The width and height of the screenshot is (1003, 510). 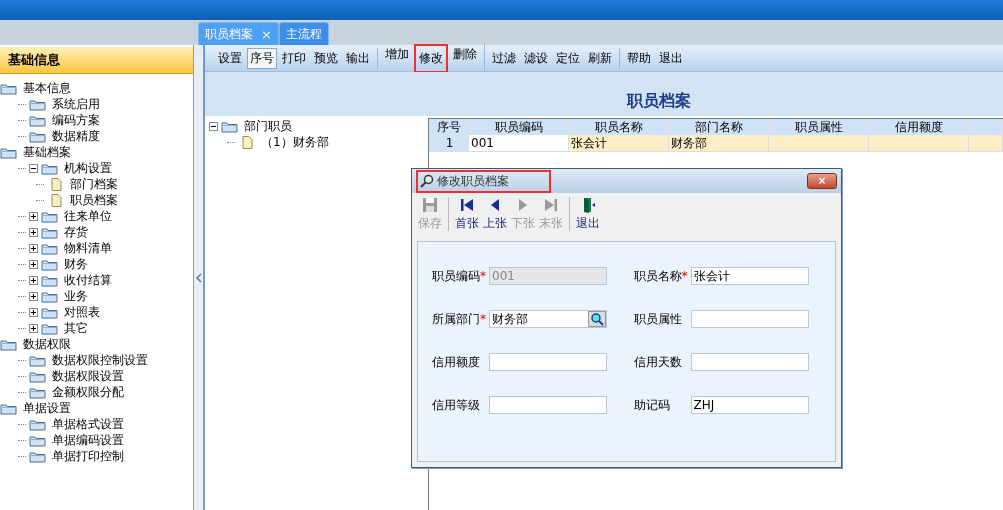 What do you see at coordinates (619, 143) in the screenshot?
I see `table-cell: 张会计` at bounding box center [619, 143].